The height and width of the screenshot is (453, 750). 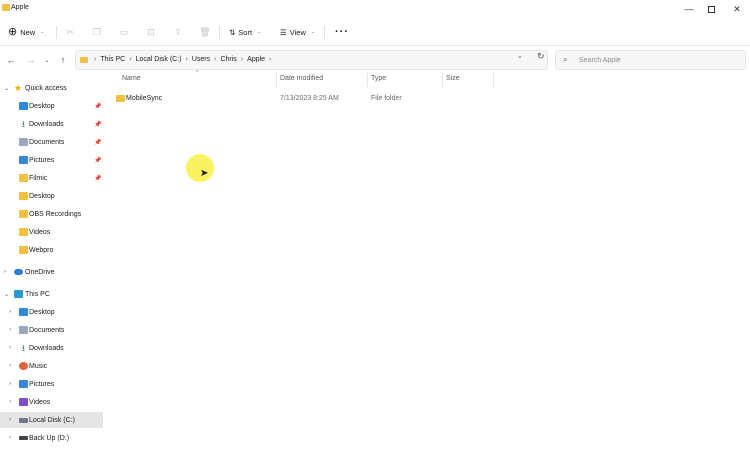 I want to click on forward-button: →, so click(x=31, y=60).